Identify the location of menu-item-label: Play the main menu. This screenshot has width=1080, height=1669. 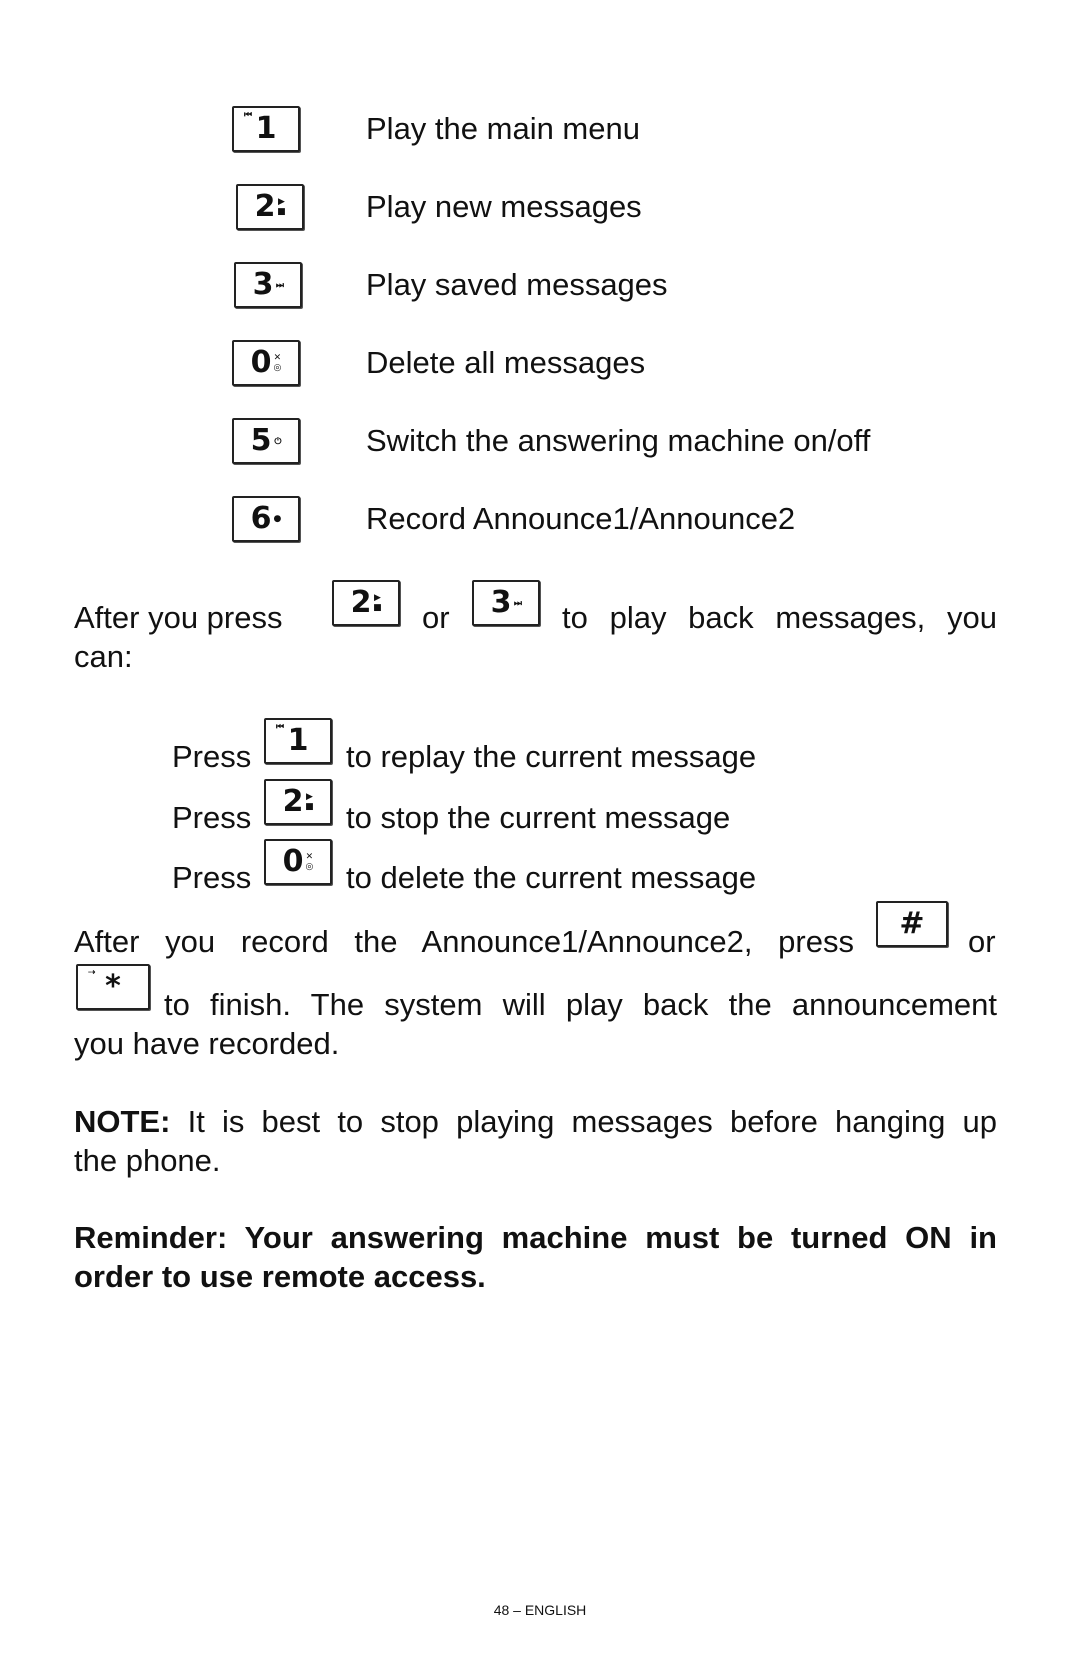
(503, 128).